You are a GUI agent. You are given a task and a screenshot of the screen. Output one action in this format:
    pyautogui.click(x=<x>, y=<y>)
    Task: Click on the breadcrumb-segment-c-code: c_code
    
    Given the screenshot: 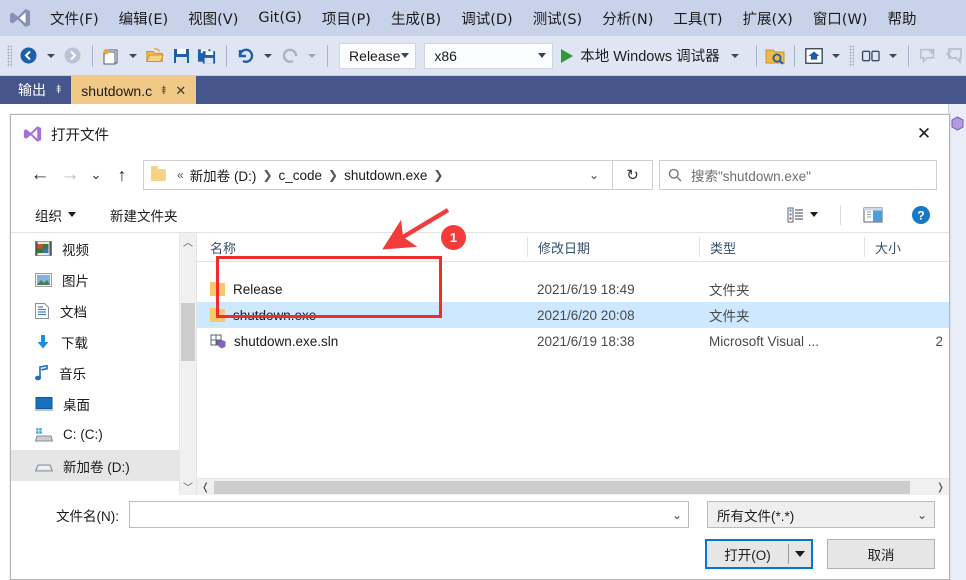 What is the action you would take?
    pyautogui.click(x=301, y=175)
    